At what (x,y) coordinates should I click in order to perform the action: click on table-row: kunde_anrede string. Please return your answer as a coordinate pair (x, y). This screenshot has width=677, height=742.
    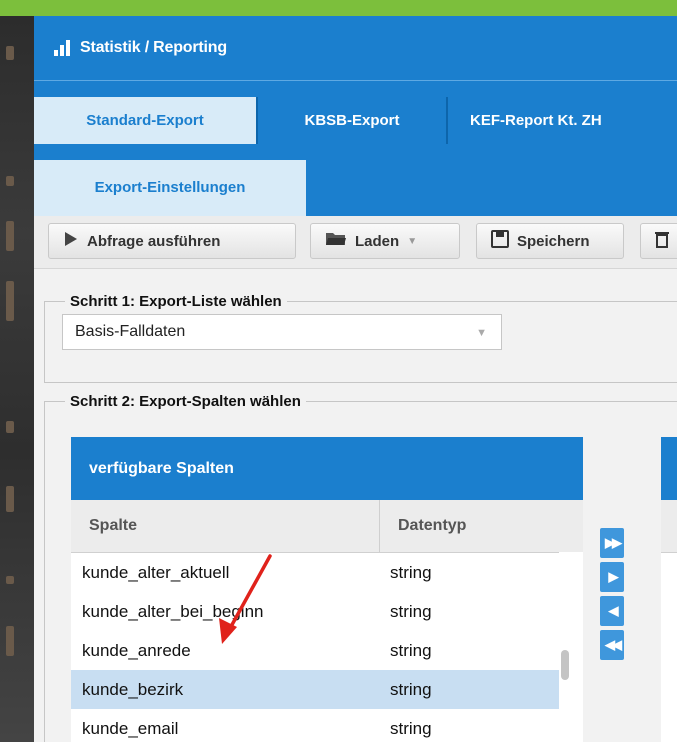
    Looking at the image, I should click on (315, 650).